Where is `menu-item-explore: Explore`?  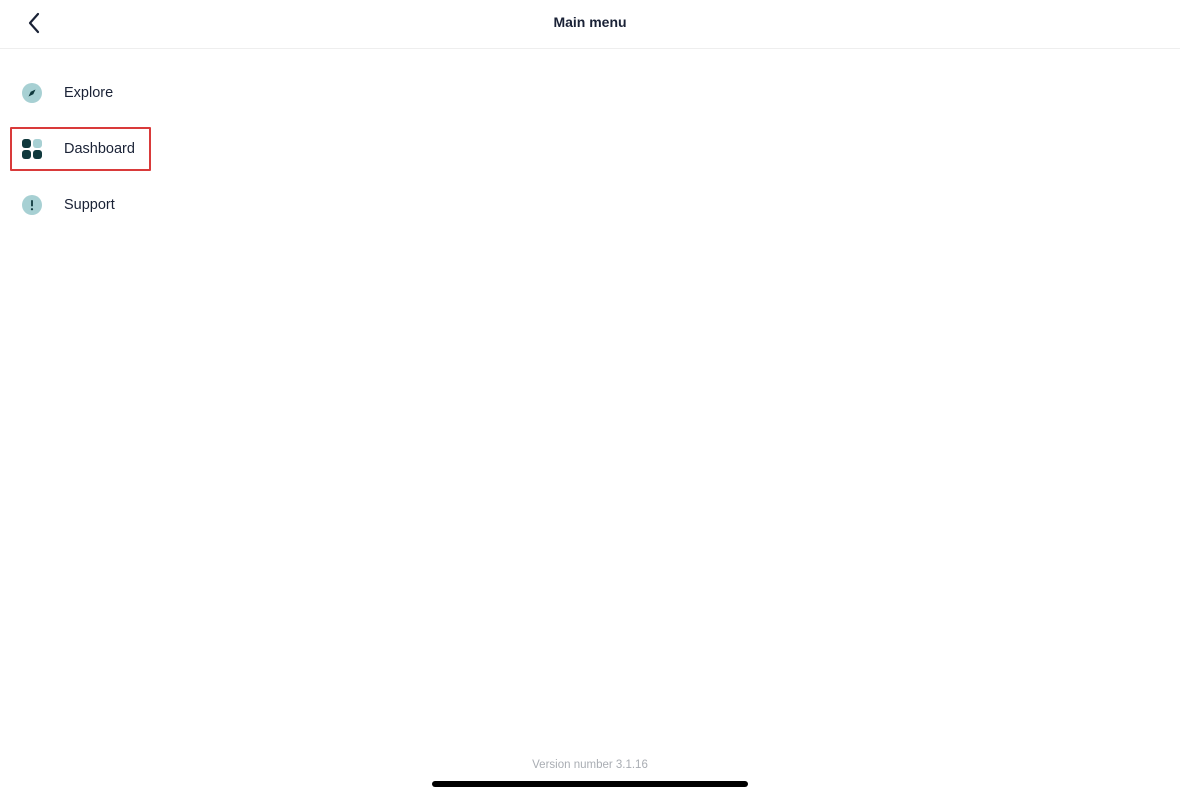
menu-item-explore: Explore is located at coordinates (80, 93).